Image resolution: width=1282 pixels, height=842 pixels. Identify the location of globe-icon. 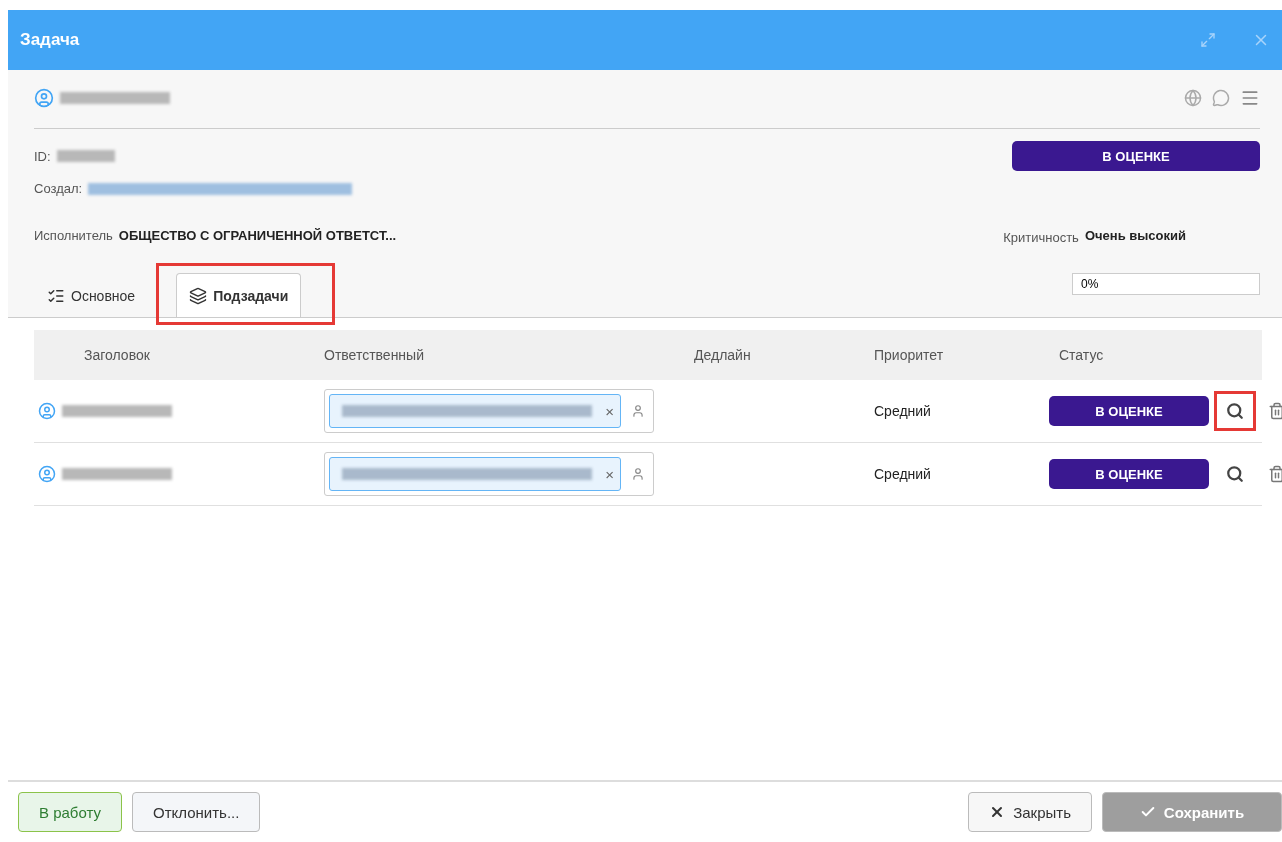
(1193, 98).